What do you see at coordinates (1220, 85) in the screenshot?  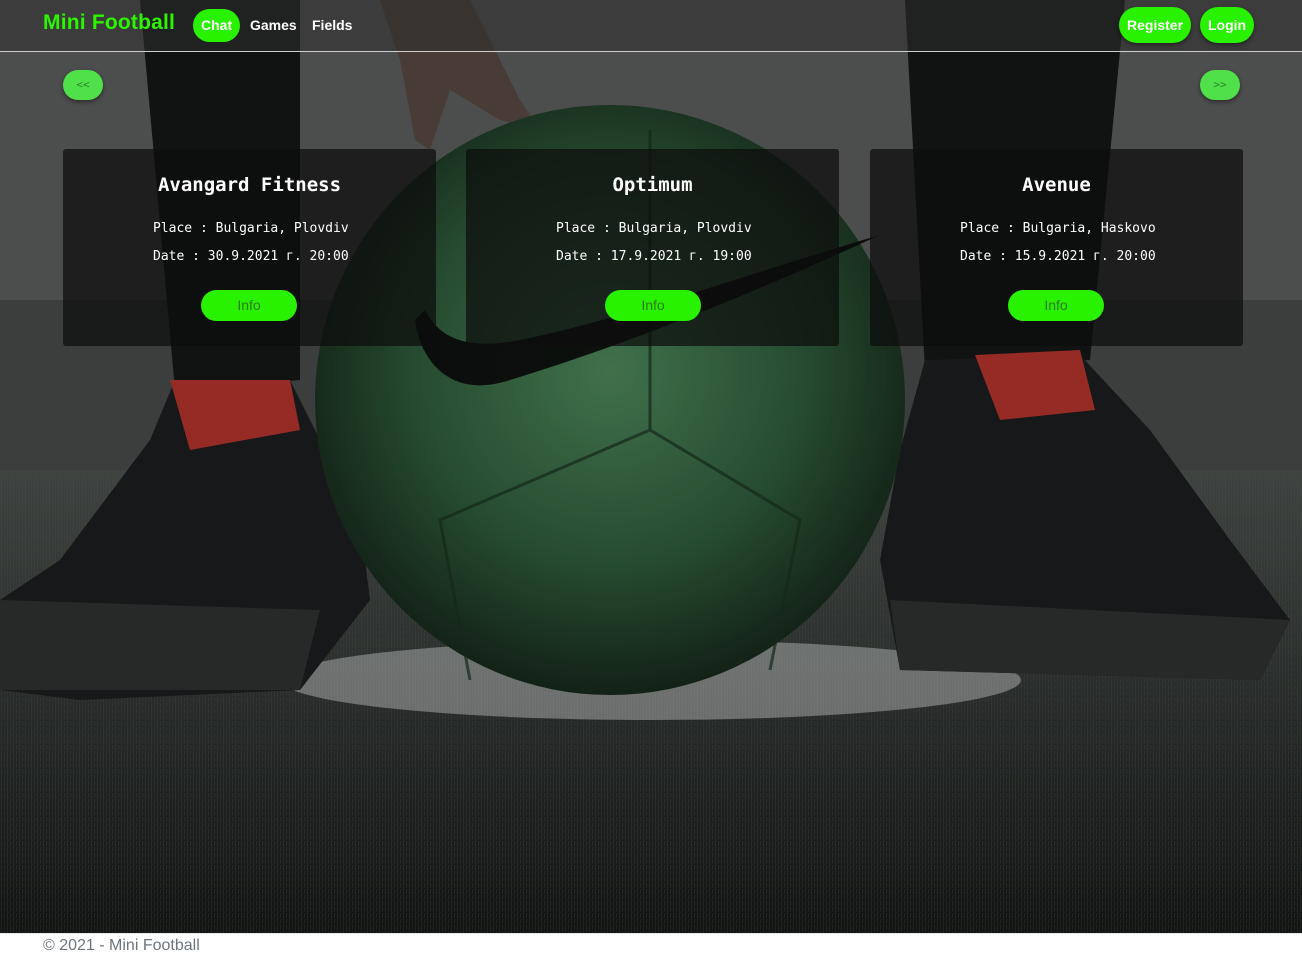 I see `next-page-button: >>` at bounding box center [1220, 85].